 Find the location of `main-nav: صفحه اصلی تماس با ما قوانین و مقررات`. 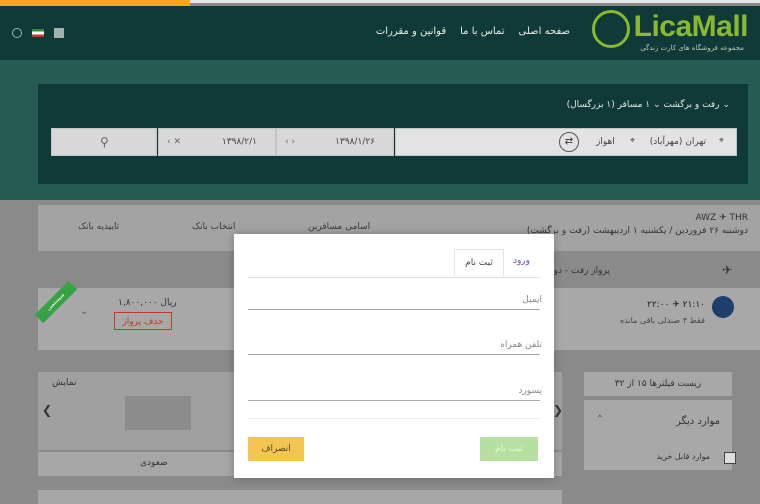

main-nav: صفحه اصلی تماس با ما قوانین و مقررات is located at coordinates (473, 31).